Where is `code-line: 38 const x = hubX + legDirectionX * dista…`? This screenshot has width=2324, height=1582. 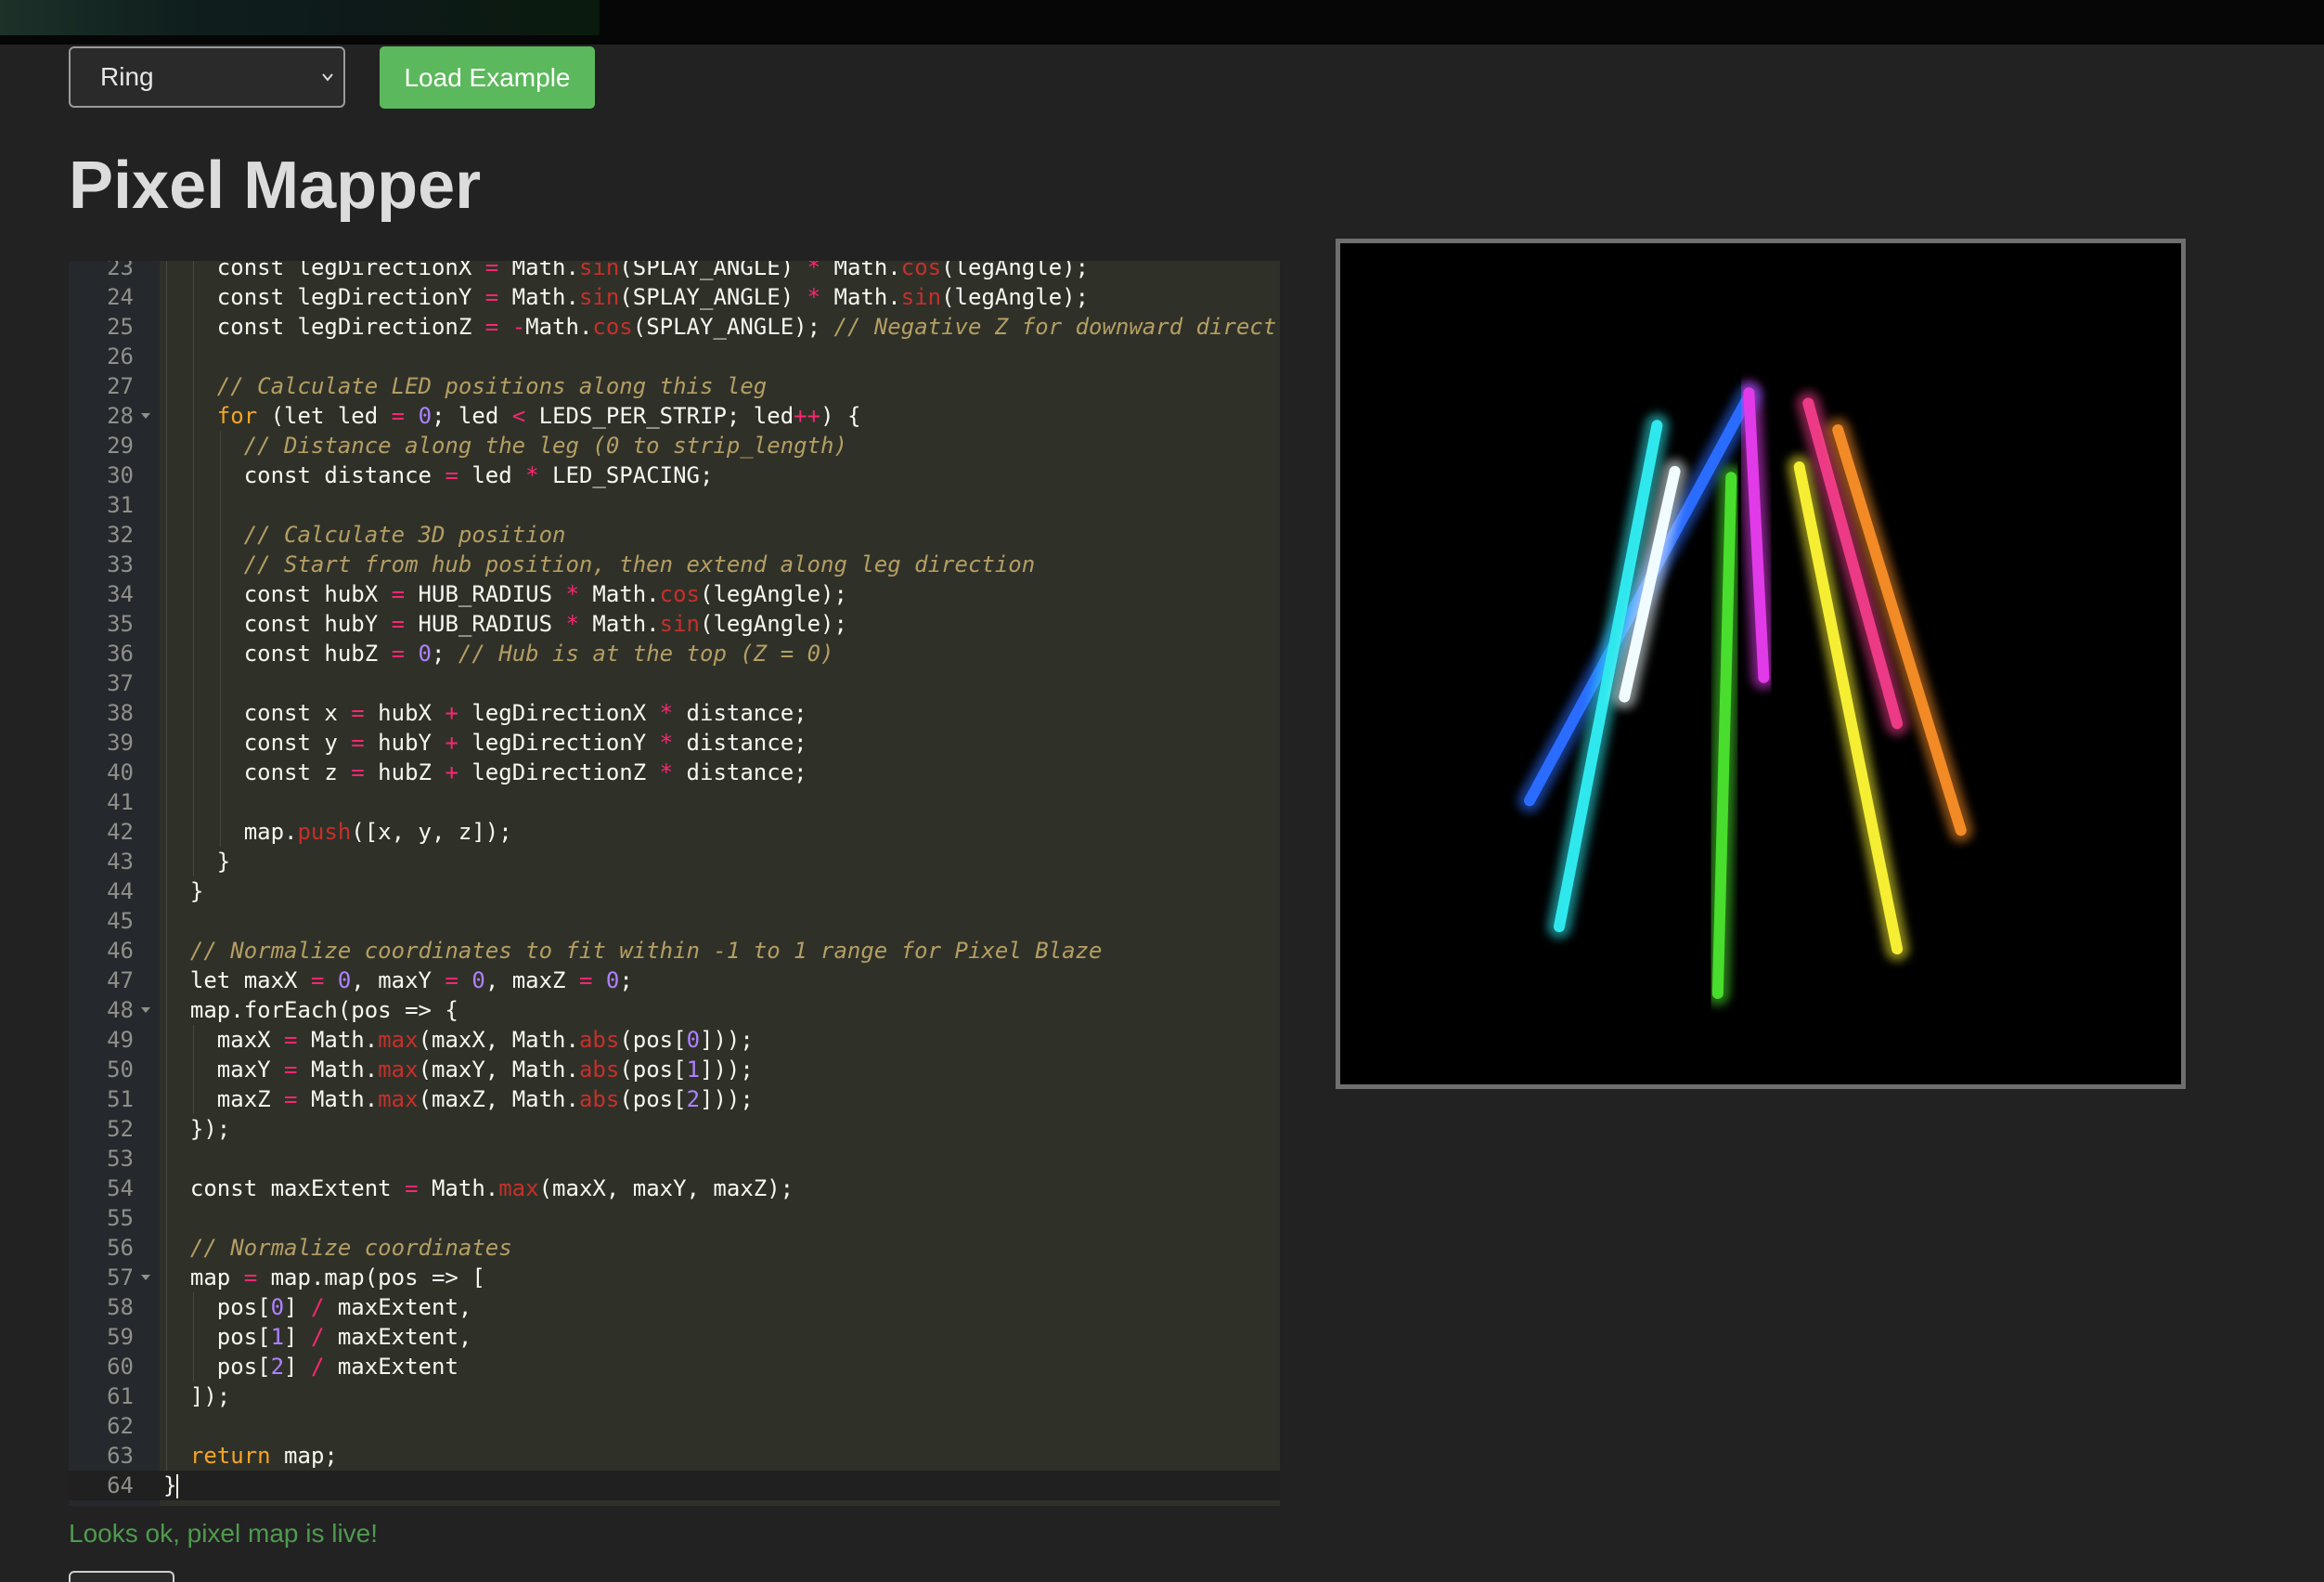 code-line: 38 const x = hubX + legDirectionX * dista… is located at coordinates (674, 713).